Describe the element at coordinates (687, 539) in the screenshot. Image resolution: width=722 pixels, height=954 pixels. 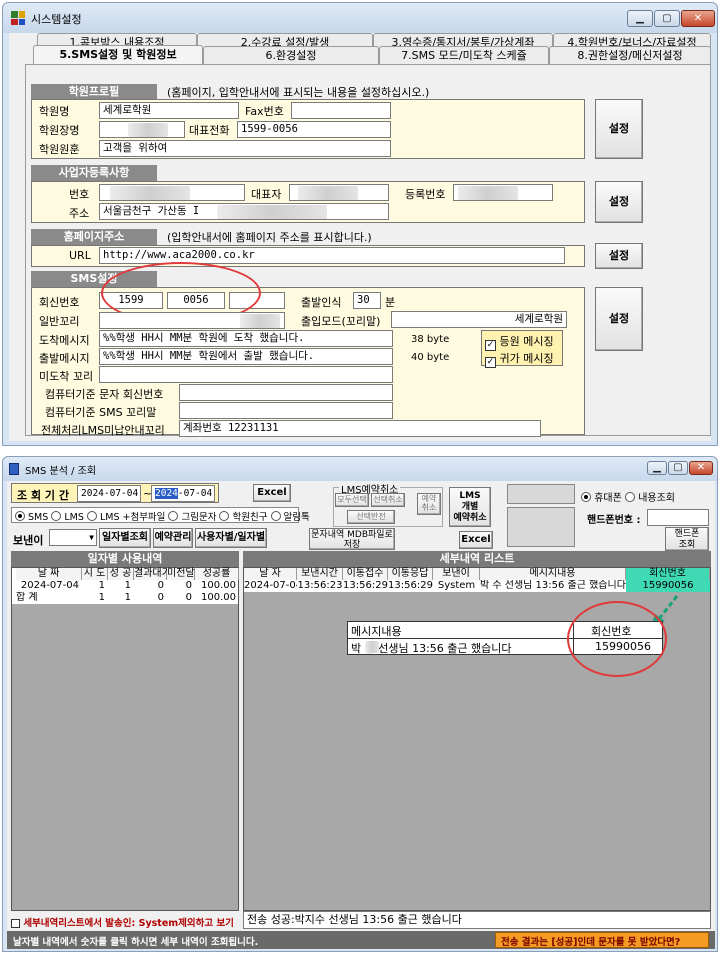
I see `phone-search-button: 핸드폰 조회` at that location.